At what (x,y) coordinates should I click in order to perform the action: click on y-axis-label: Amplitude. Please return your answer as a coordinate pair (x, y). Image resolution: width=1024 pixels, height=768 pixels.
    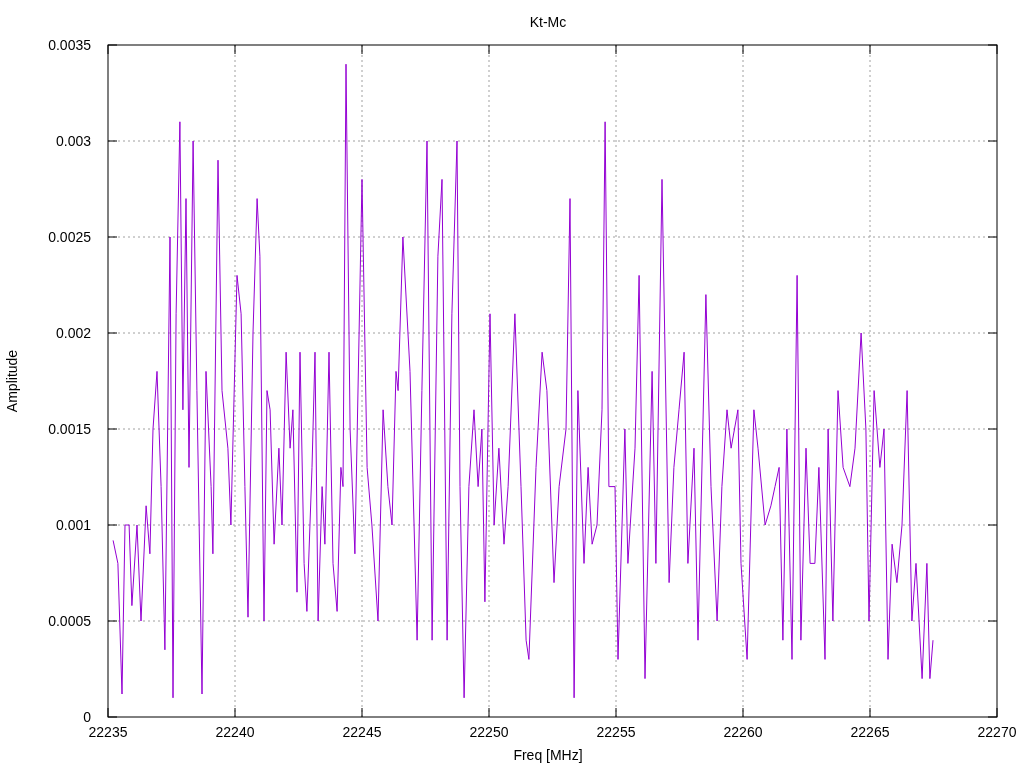
    Looking at the image, I should click on (12, 381).